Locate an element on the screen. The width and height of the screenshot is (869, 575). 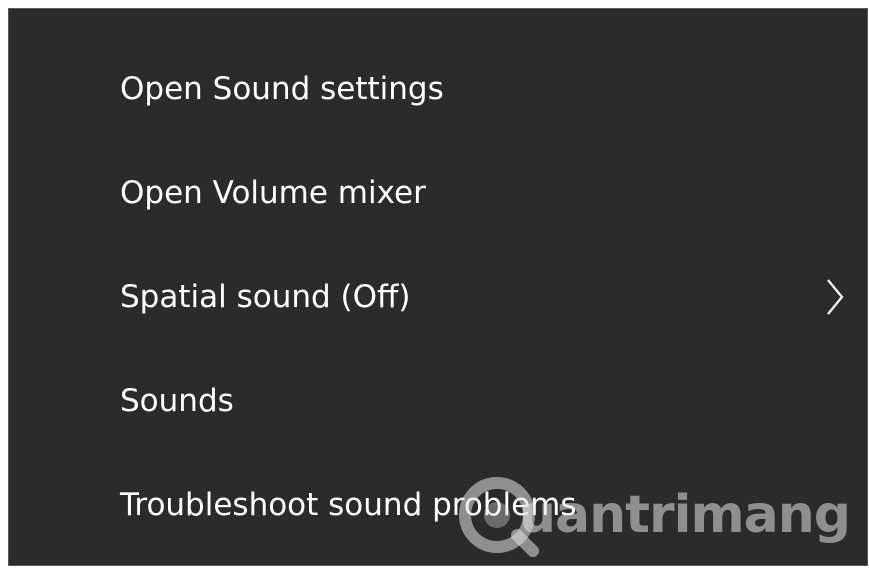
menu-item-label: Troubleshoot sound problems is located at coordinates (348, 505).